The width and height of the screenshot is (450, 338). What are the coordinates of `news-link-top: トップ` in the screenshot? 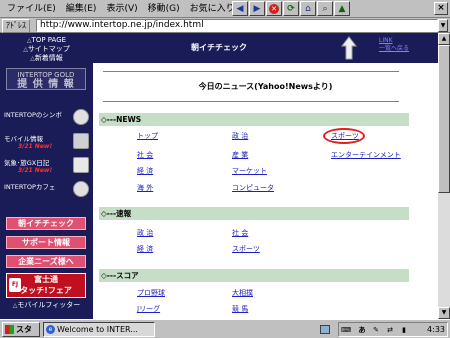 It's located at (147, 136).